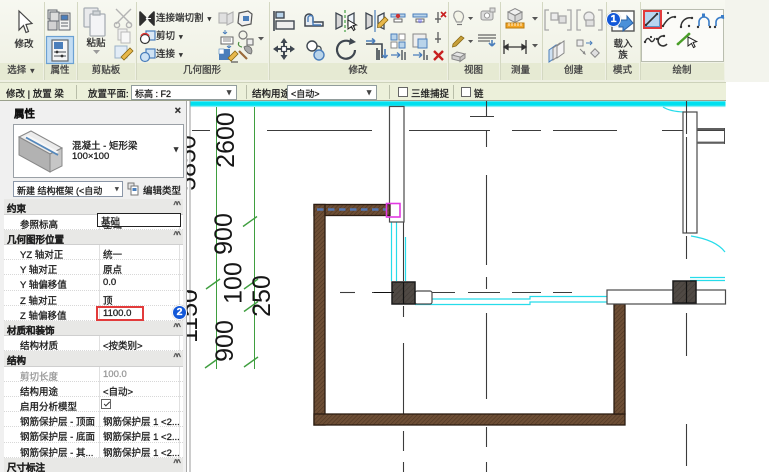 Image resolution: width=769 pixels, height=472 pixels. Describe the element at coordinates (226, 140) in the screenshot. I see `svg-text: 2600` at that location.